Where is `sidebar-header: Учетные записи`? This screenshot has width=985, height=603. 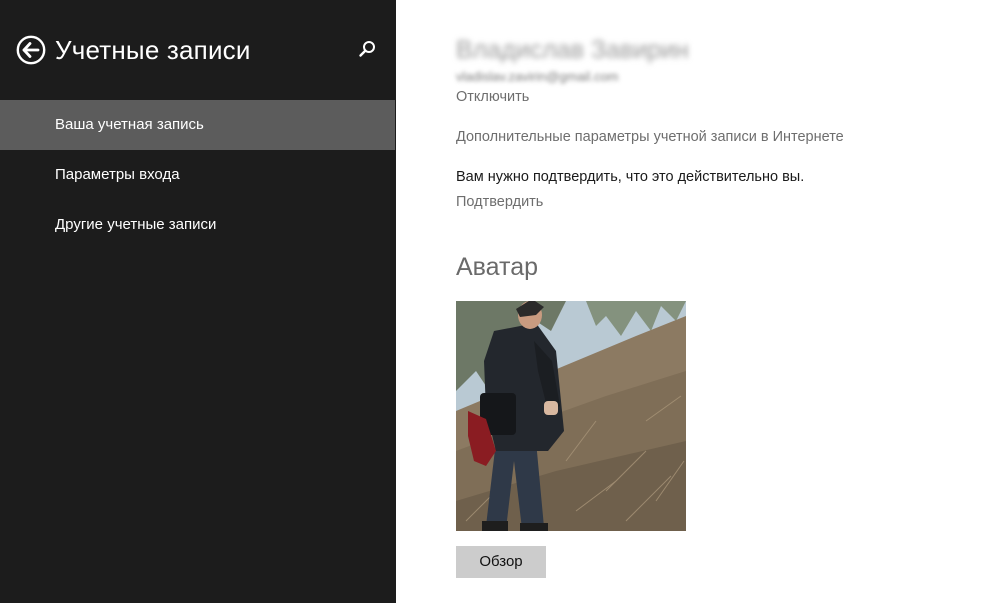
sidebar-header: Учетные записи is located at coordinates (198, 50).